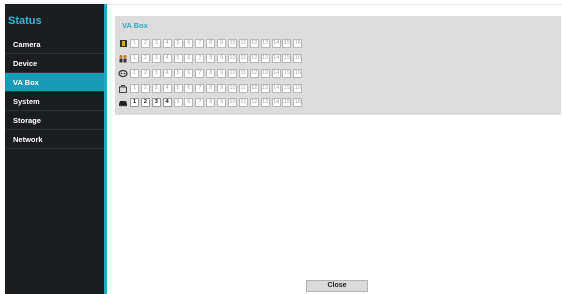 The image size is (562, 294). What do you see at coordinates (54, 63) in the screenshot?
I see `sidebar-item-device: Device` at bounding box center [54, 63].